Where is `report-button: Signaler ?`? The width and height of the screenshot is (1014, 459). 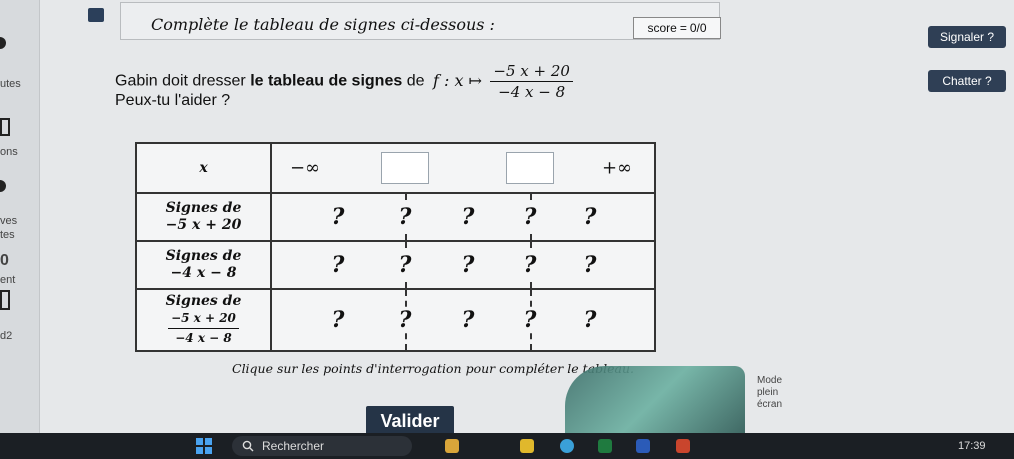 report-button: Signaler ? is located at coordinates (967, 37).